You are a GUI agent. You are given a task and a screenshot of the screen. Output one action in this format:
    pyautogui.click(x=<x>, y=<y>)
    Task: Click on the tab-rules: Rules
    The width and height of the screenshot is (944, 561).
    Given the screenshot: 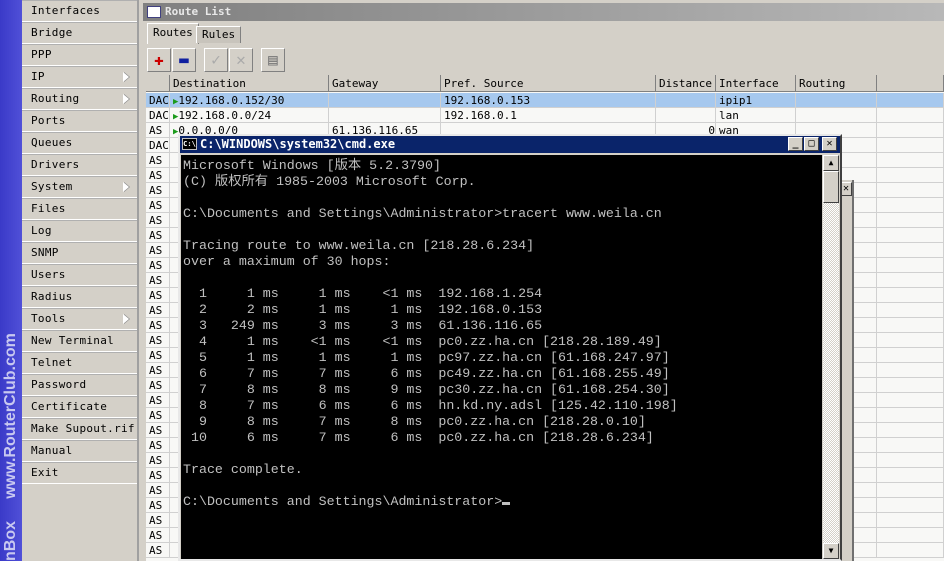 What is the action you would take?
    pyautogui.click(x=219, y=34)
    